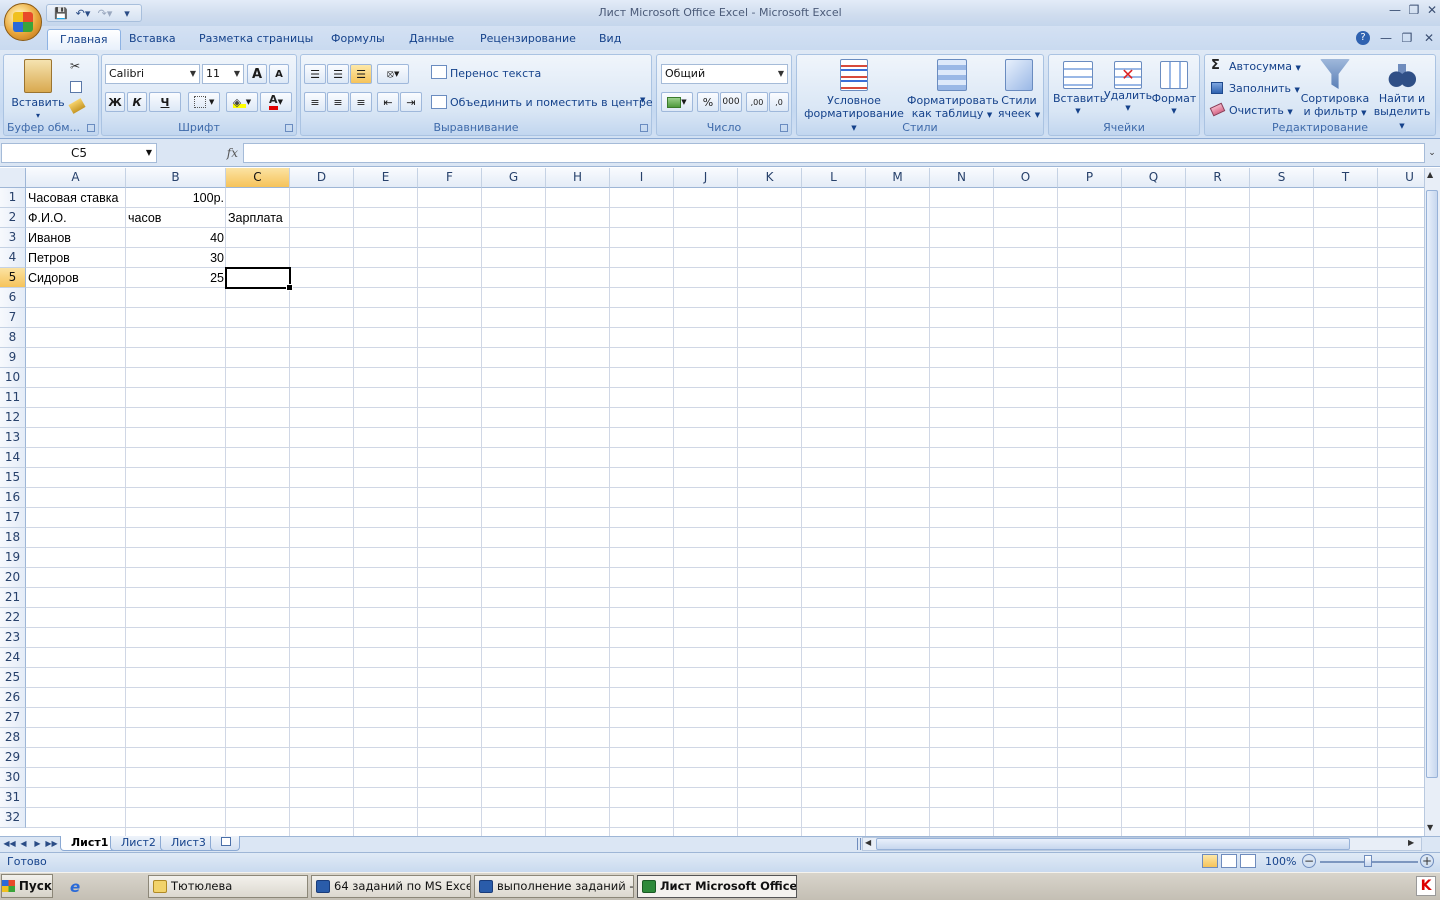  Describe the element at coordinates (13, 678) in the screenshot. I see `row-header-25: 25` at that location.